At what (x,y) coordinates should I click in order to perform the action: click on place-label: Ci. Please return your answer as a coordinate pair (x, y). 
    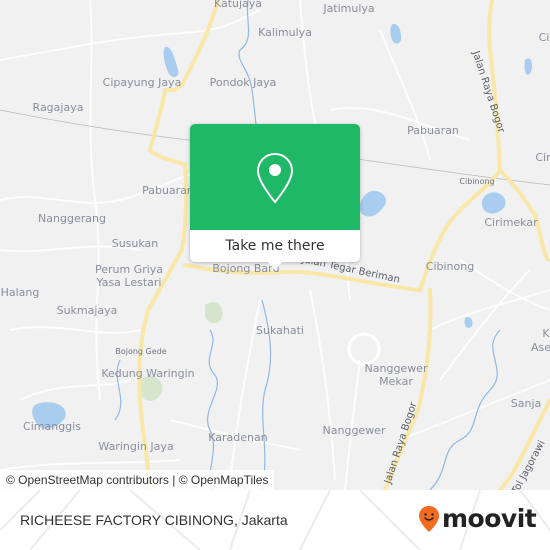
    Looking at the image, I should click on (544, 37).